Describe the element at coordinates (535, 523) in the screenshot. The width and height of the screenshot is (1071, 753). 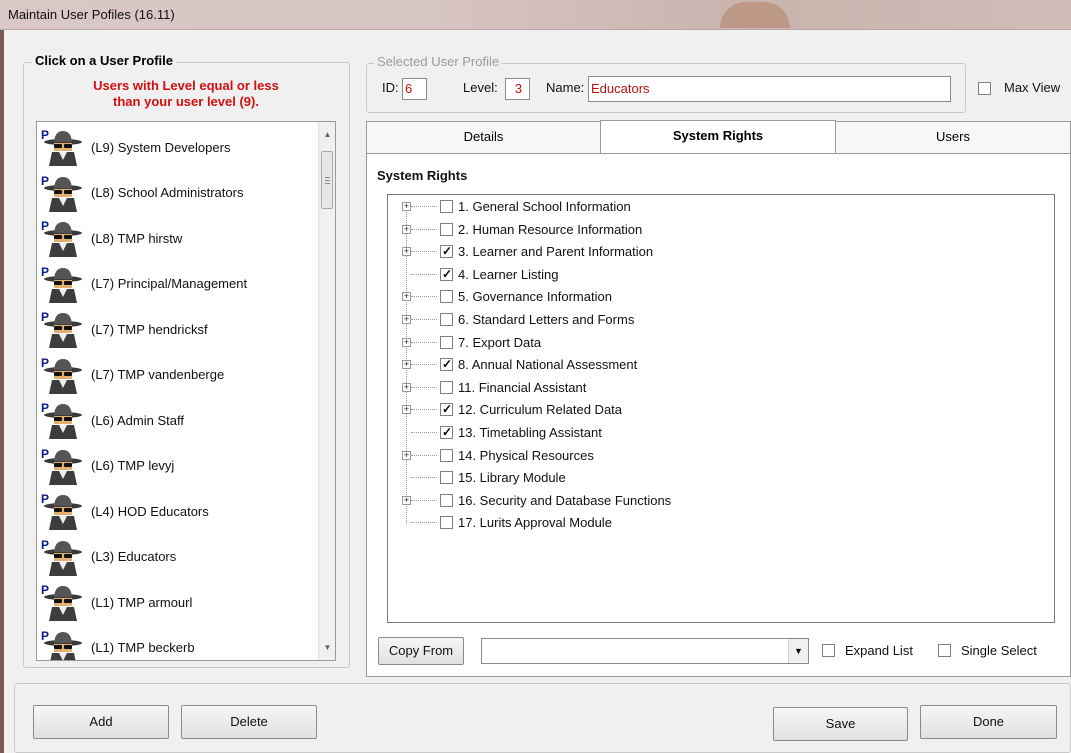
I see `tree-item-label: 17. Lurits Approval Module` at that location.